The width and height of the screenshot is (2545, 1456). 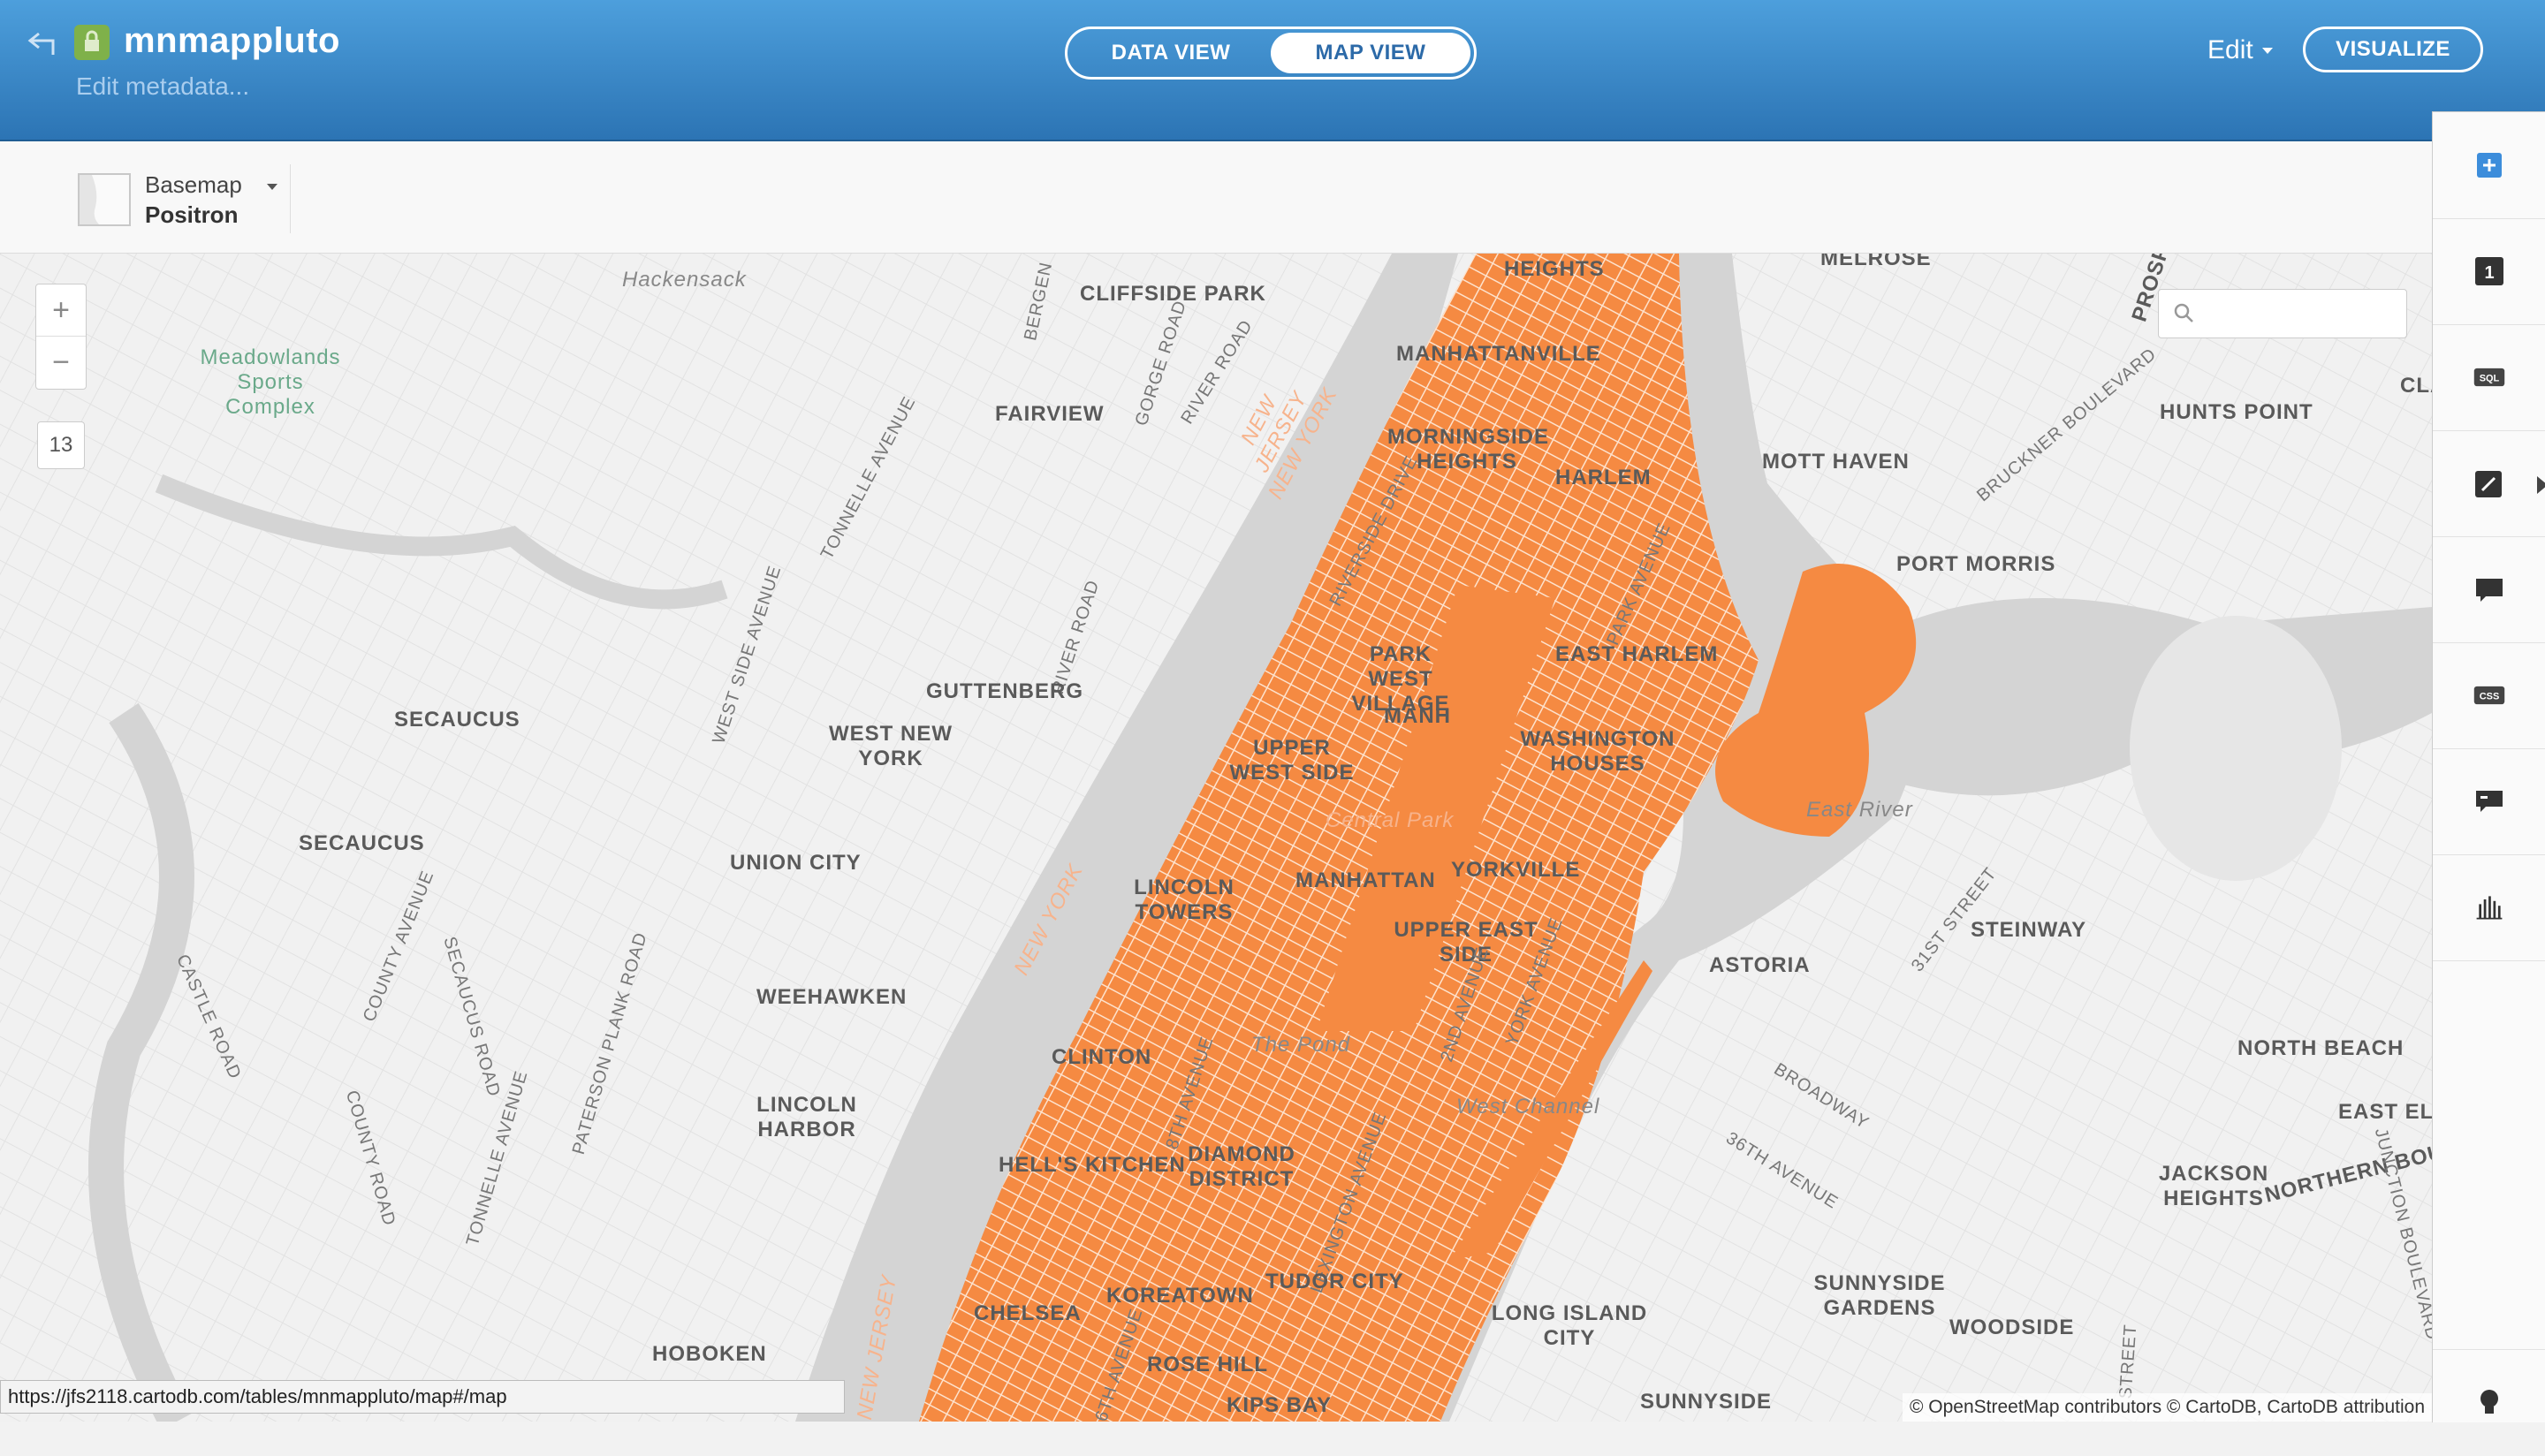 What do you see at coordinates (709, 1354) in the screenshot?
I see `map-label: HOBOKEN` at bounding box center [709, 1354].